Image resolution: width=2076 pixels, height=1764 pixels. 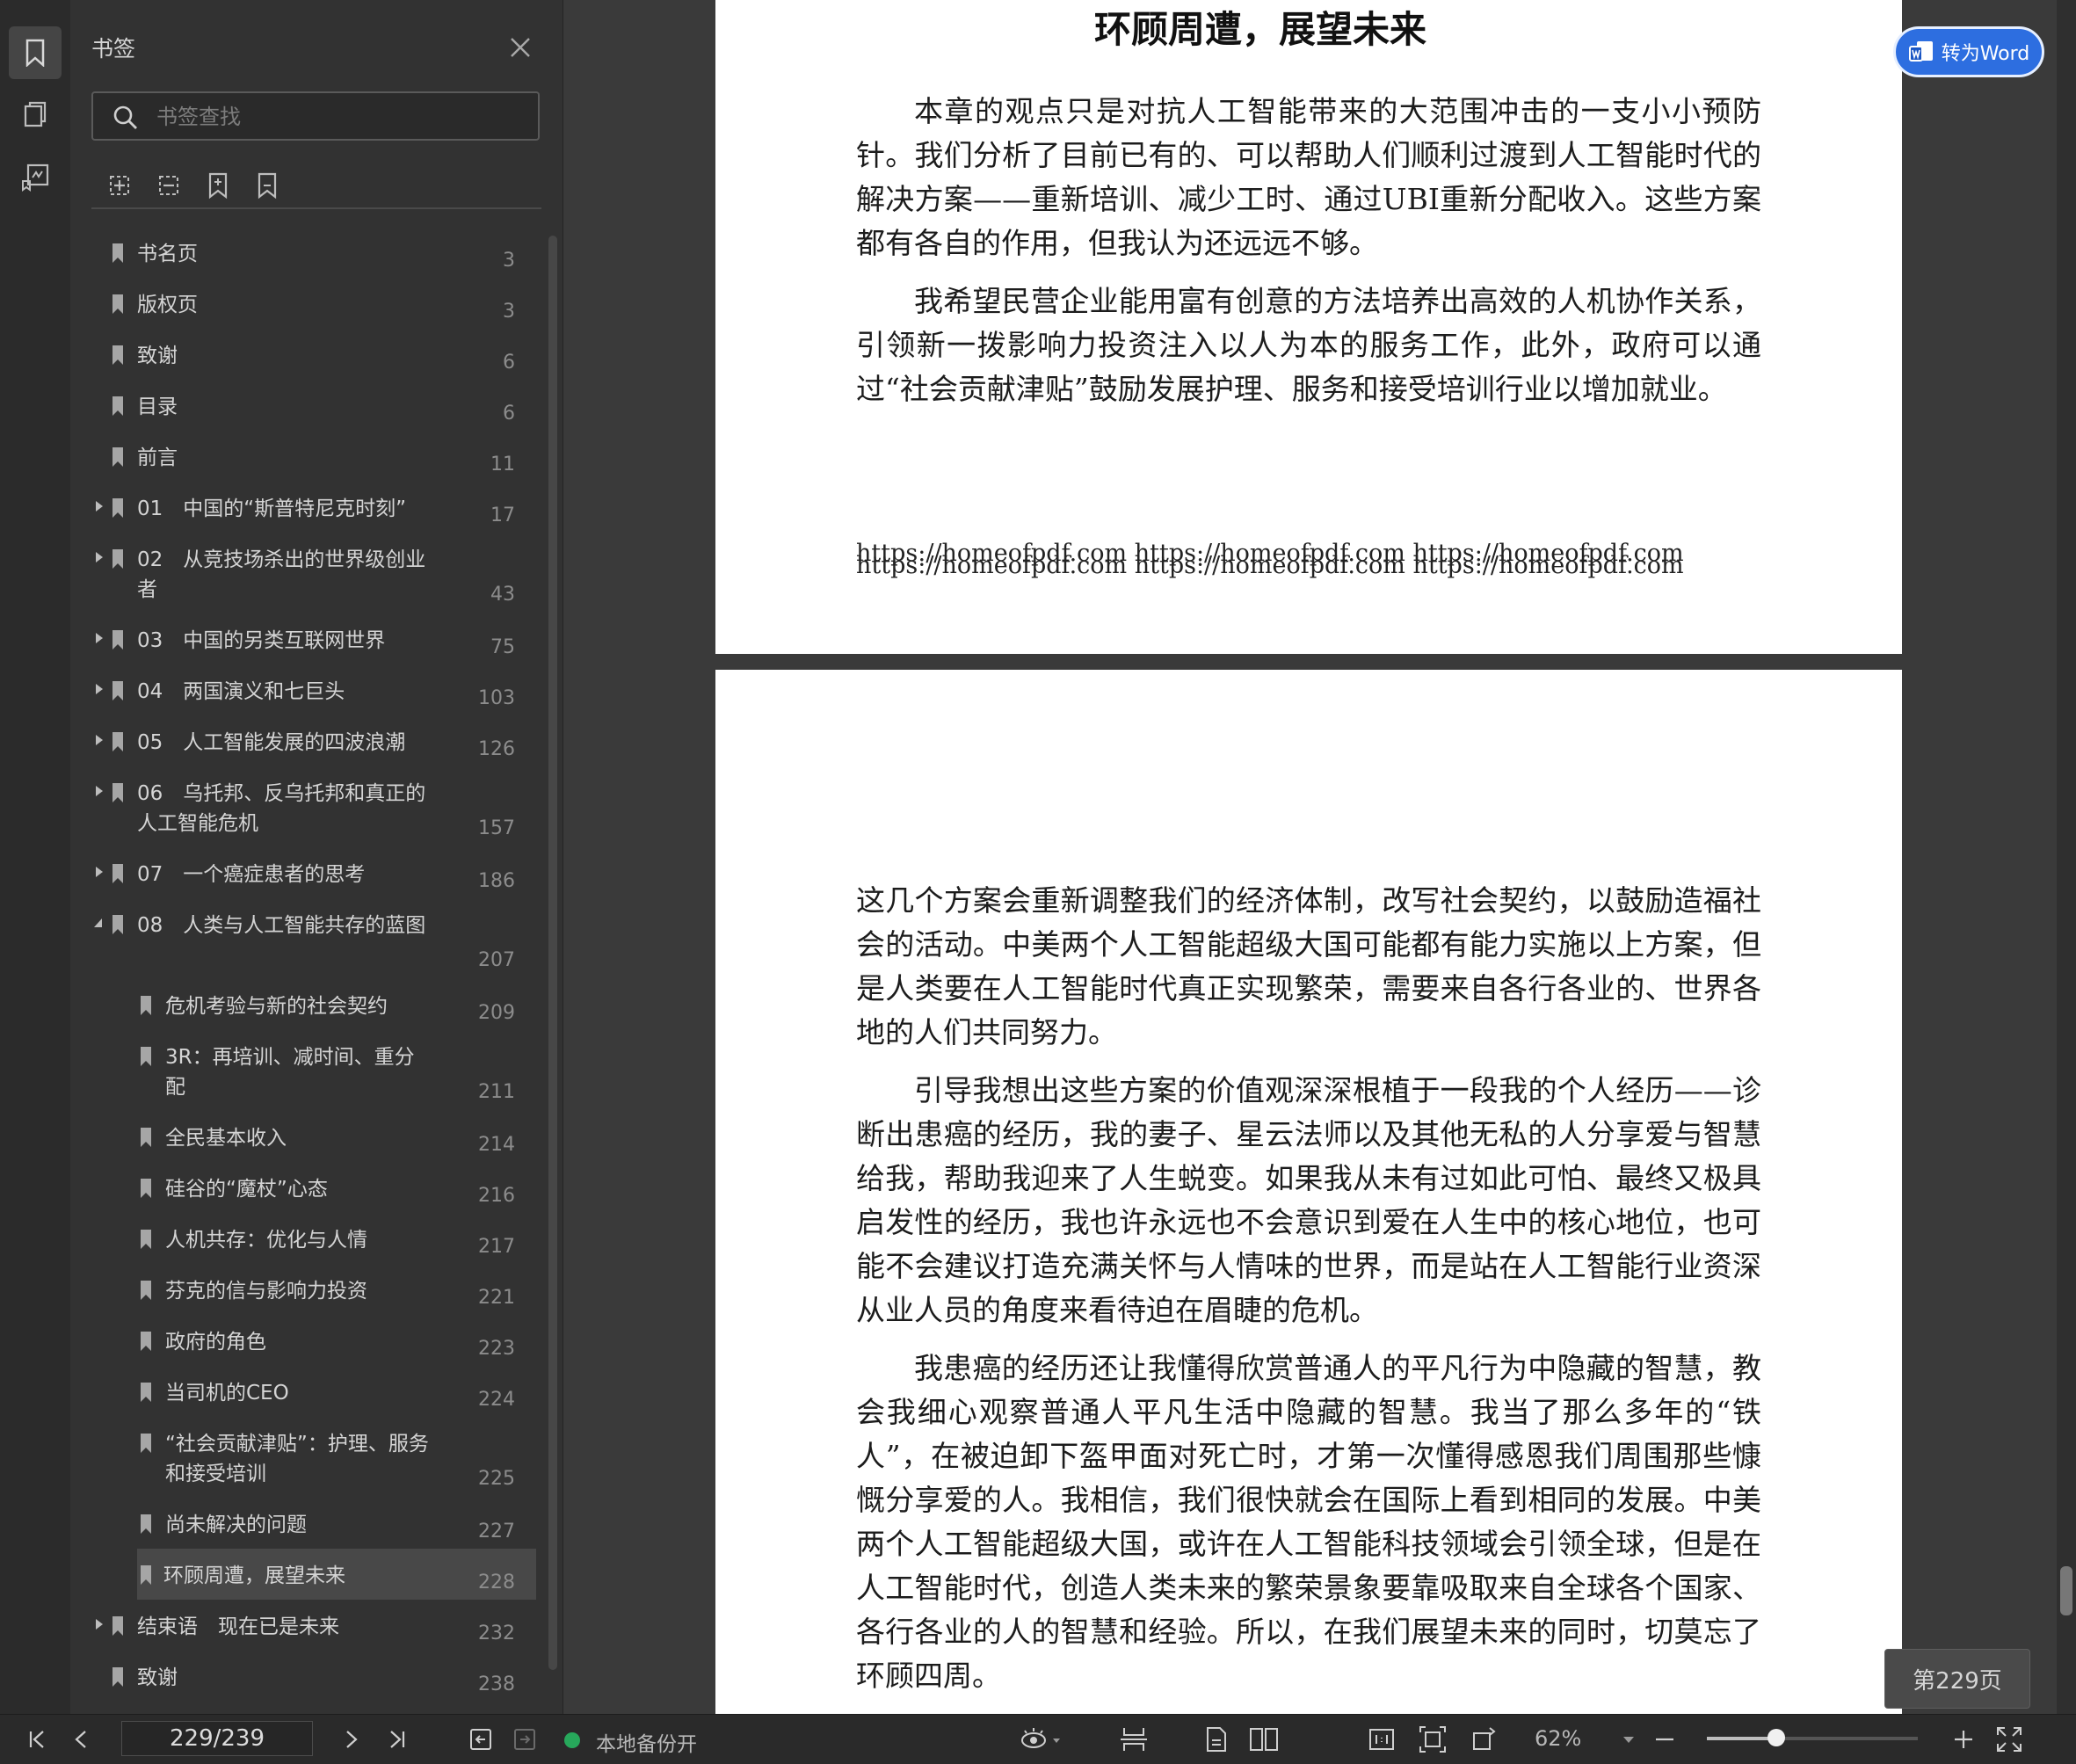 I want to click on bookmark-item: 书名页 3, so click(x=303, y=252).